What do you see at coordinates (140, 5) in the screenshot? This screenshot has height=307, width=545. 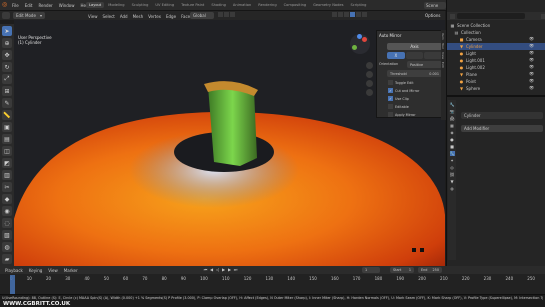 I see `tab-sculpting: Sculpting` at bounding box center [140, 5].